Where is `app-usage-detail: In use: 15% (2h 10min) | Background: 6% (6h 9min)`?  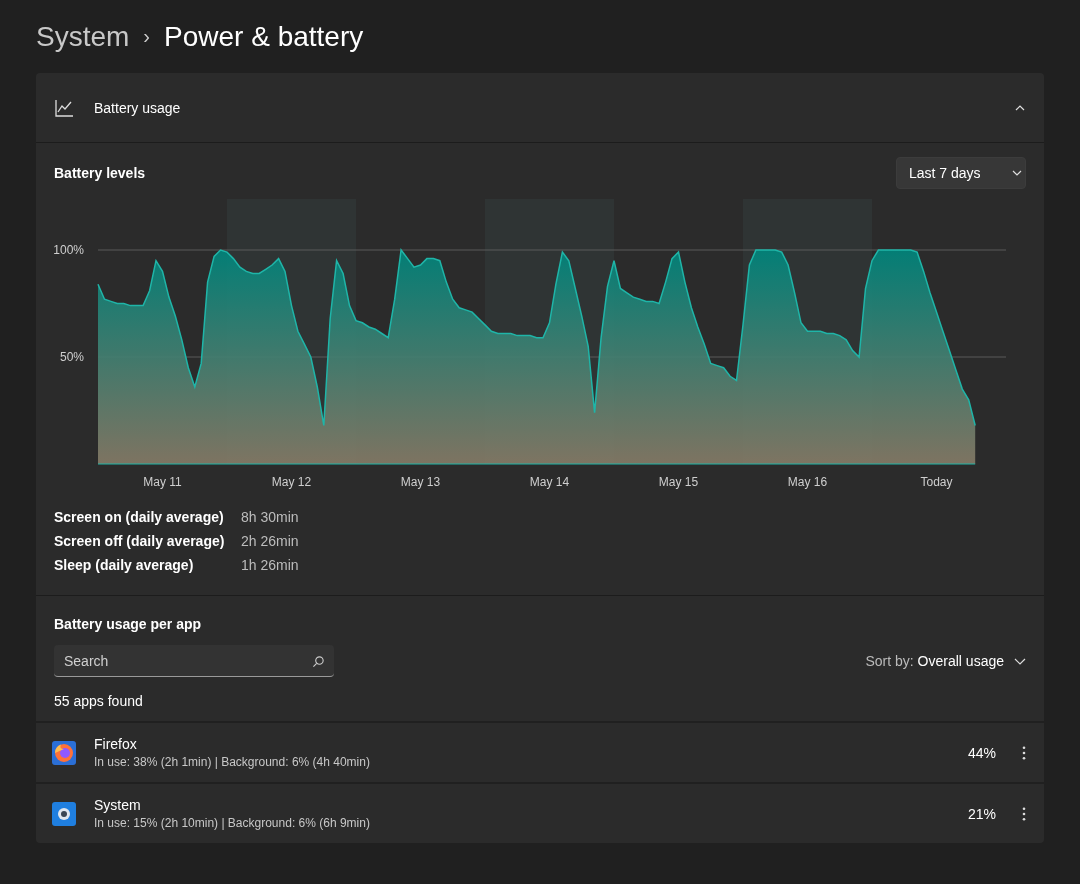
app-usage-detail: In use: 15% (2h 10min) | Background: 6% (6h 9min) is located at coordinates (232, 823).